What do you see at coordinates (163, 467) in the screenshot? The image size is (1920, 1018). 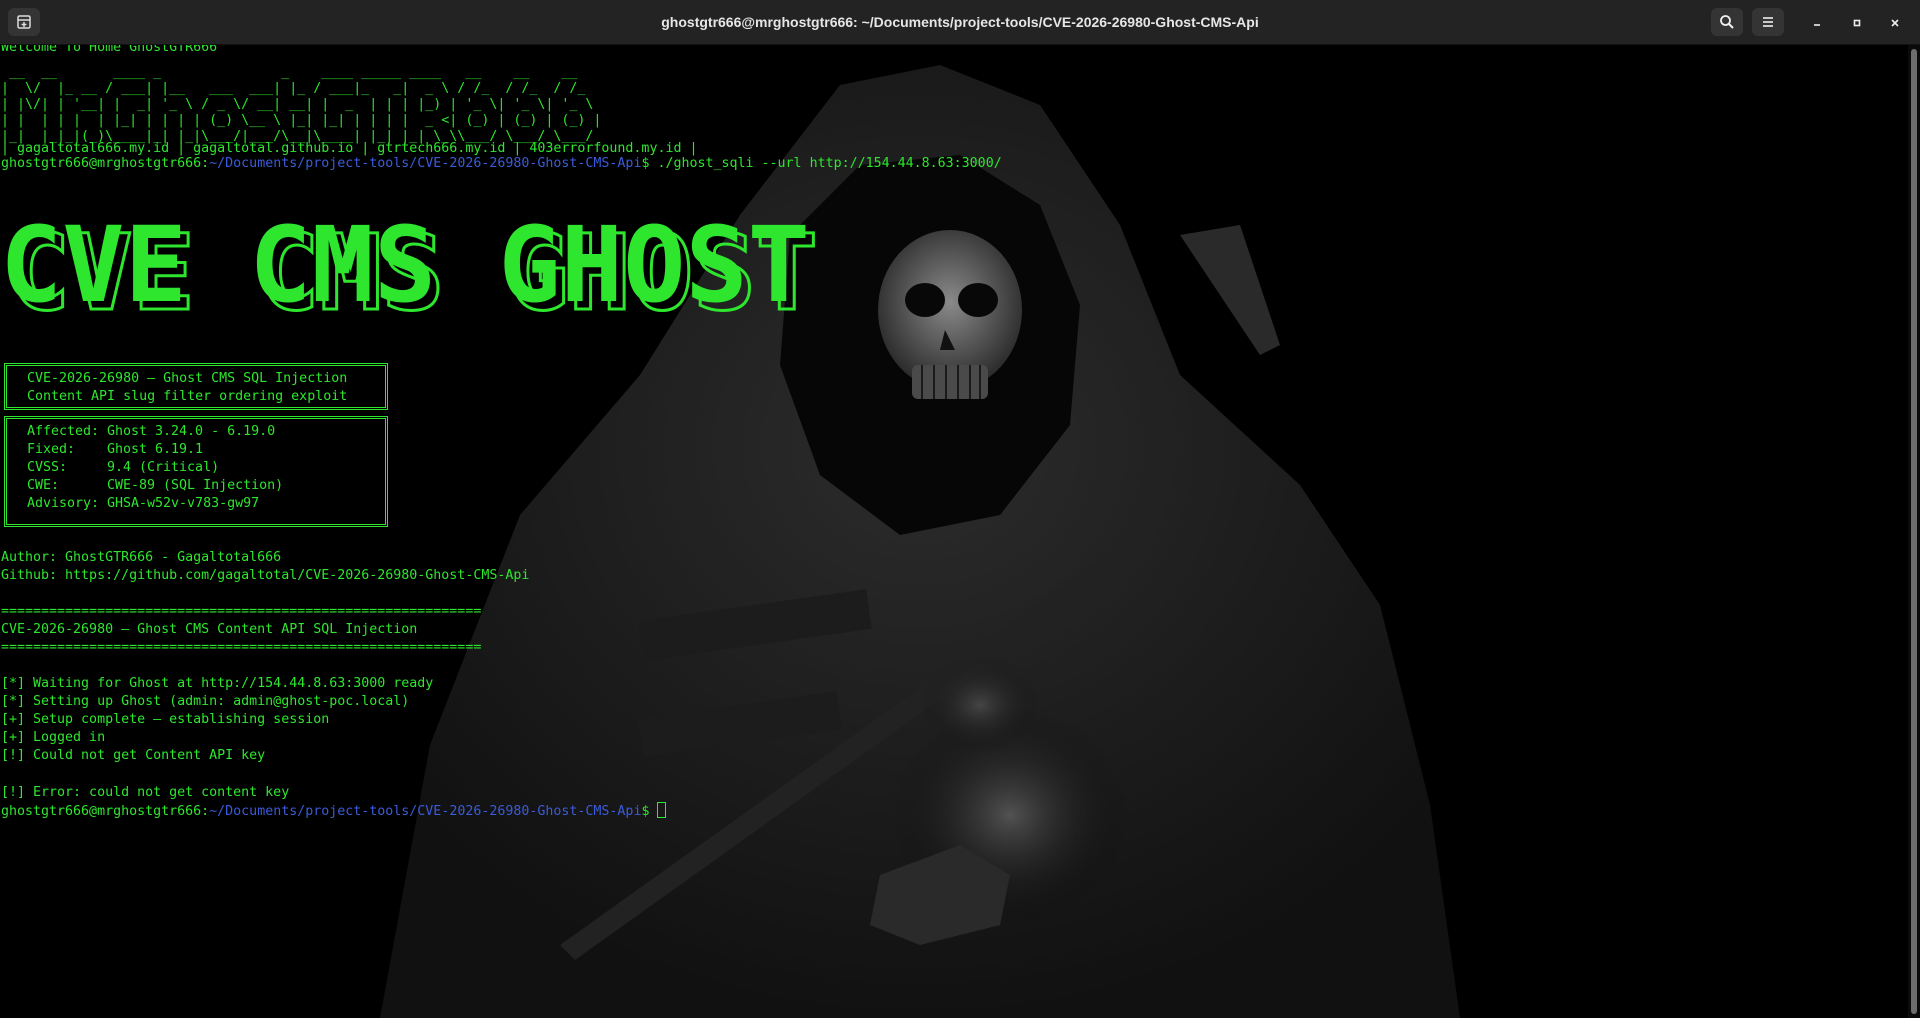 I see `detail-value: 9.4 (Critical)` at bounding box center [163, 467].